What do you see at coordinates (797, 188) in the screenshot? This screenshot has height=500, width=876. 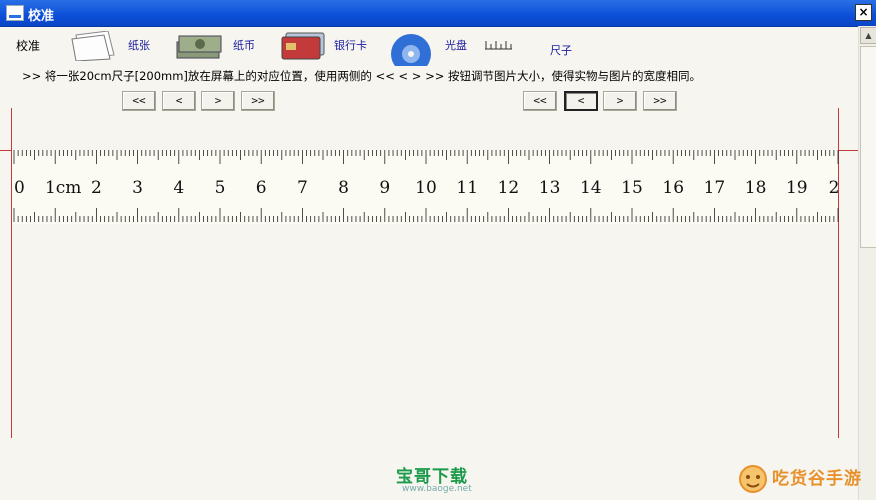 I see `ruler-label: 19` at bounding box center [797, 188].